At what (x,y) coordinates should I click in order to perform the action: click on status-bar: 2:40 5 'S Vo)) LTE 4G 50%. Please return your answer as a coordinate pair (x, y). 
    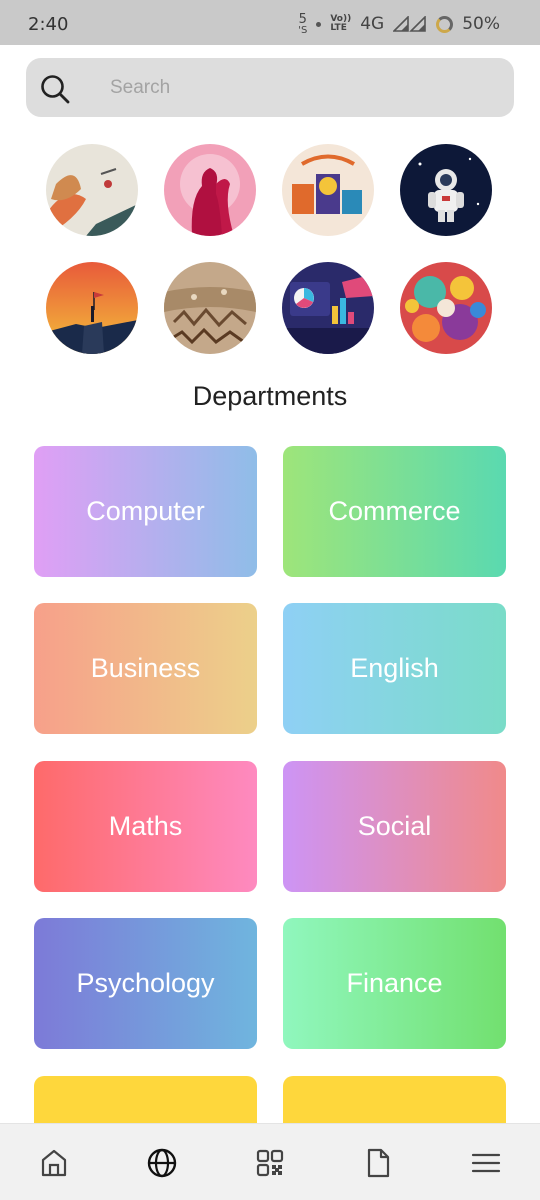
    Looking at the image, I should click on (270, 22).